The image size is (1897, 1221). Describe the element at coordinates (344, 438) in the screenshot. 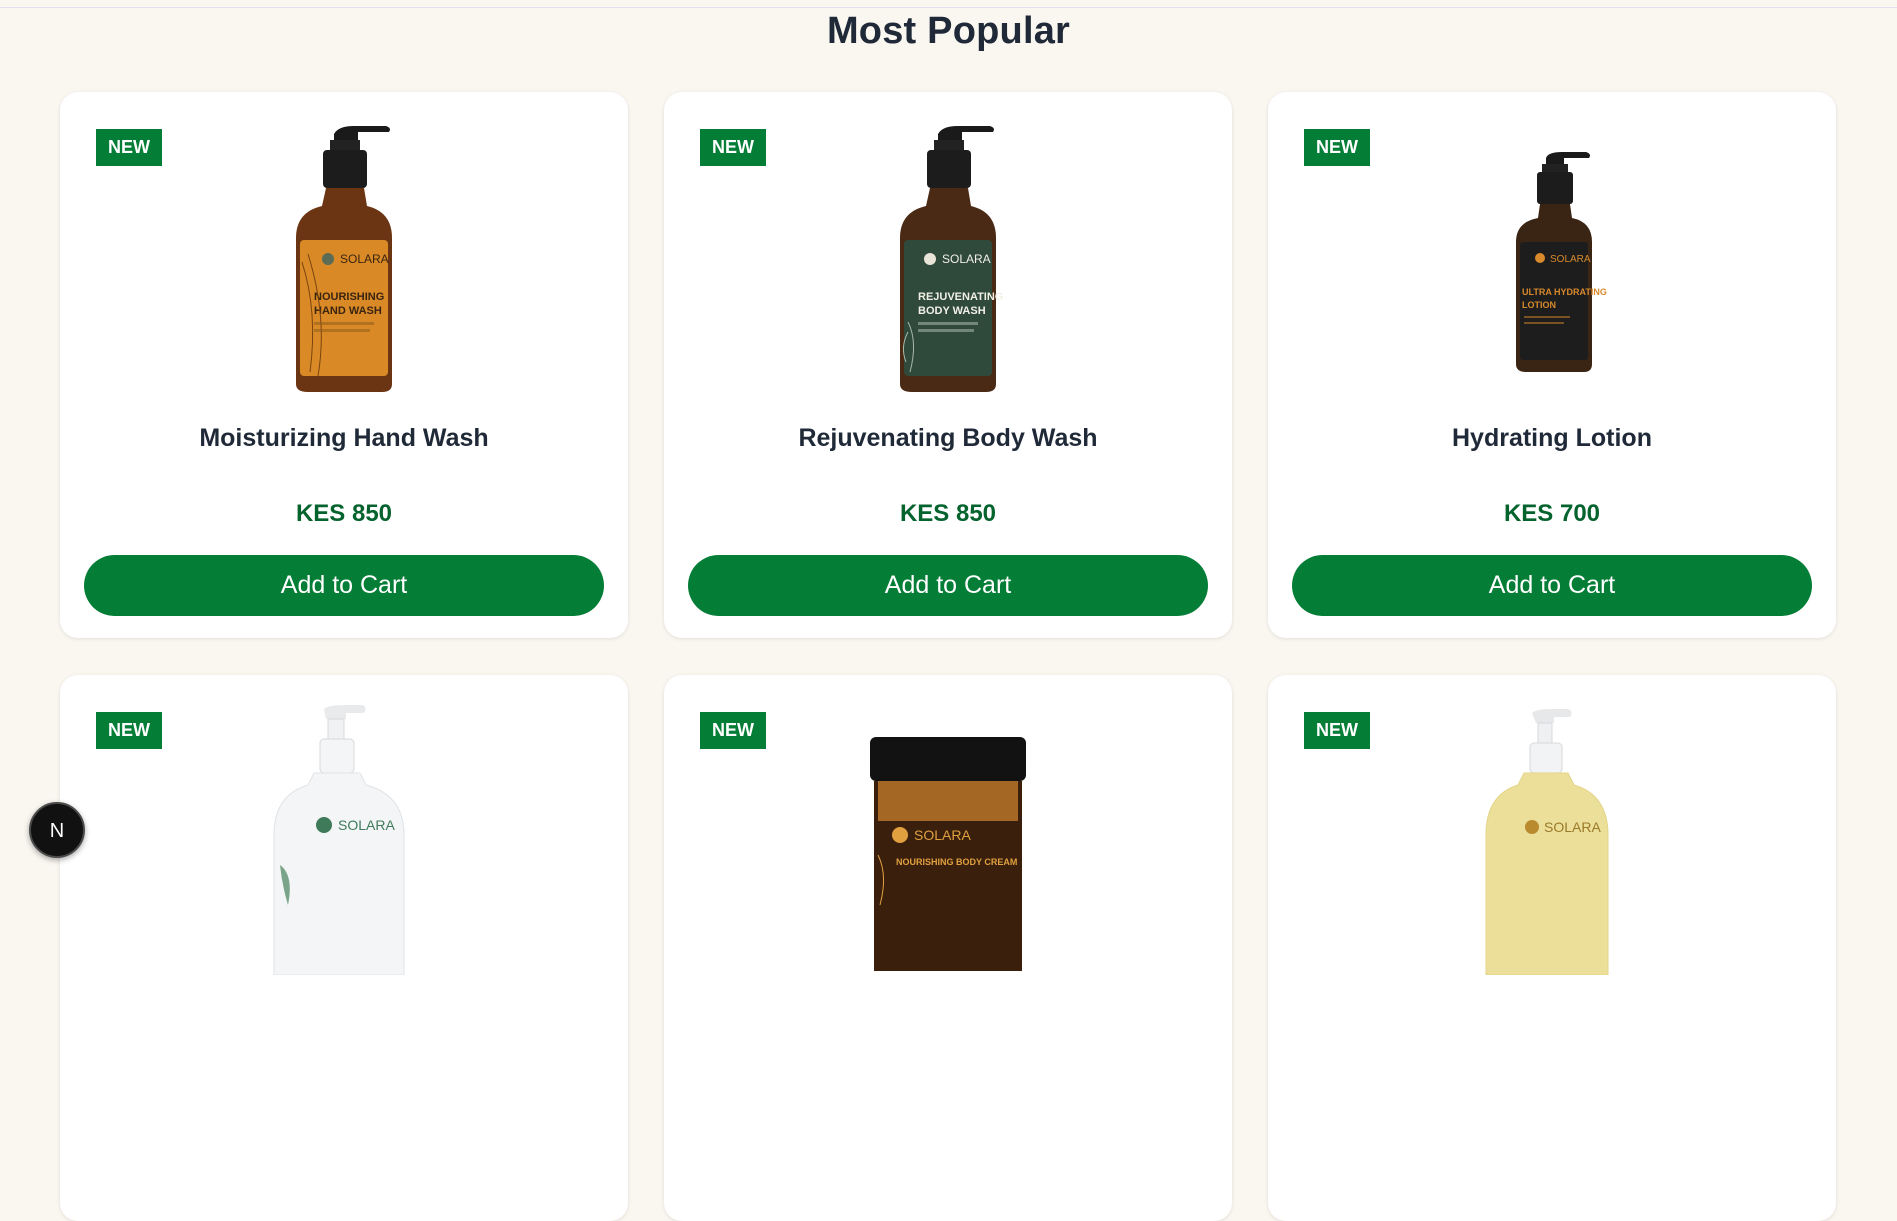

I see `product-name: Moisturizing Hand Wash` at that location.